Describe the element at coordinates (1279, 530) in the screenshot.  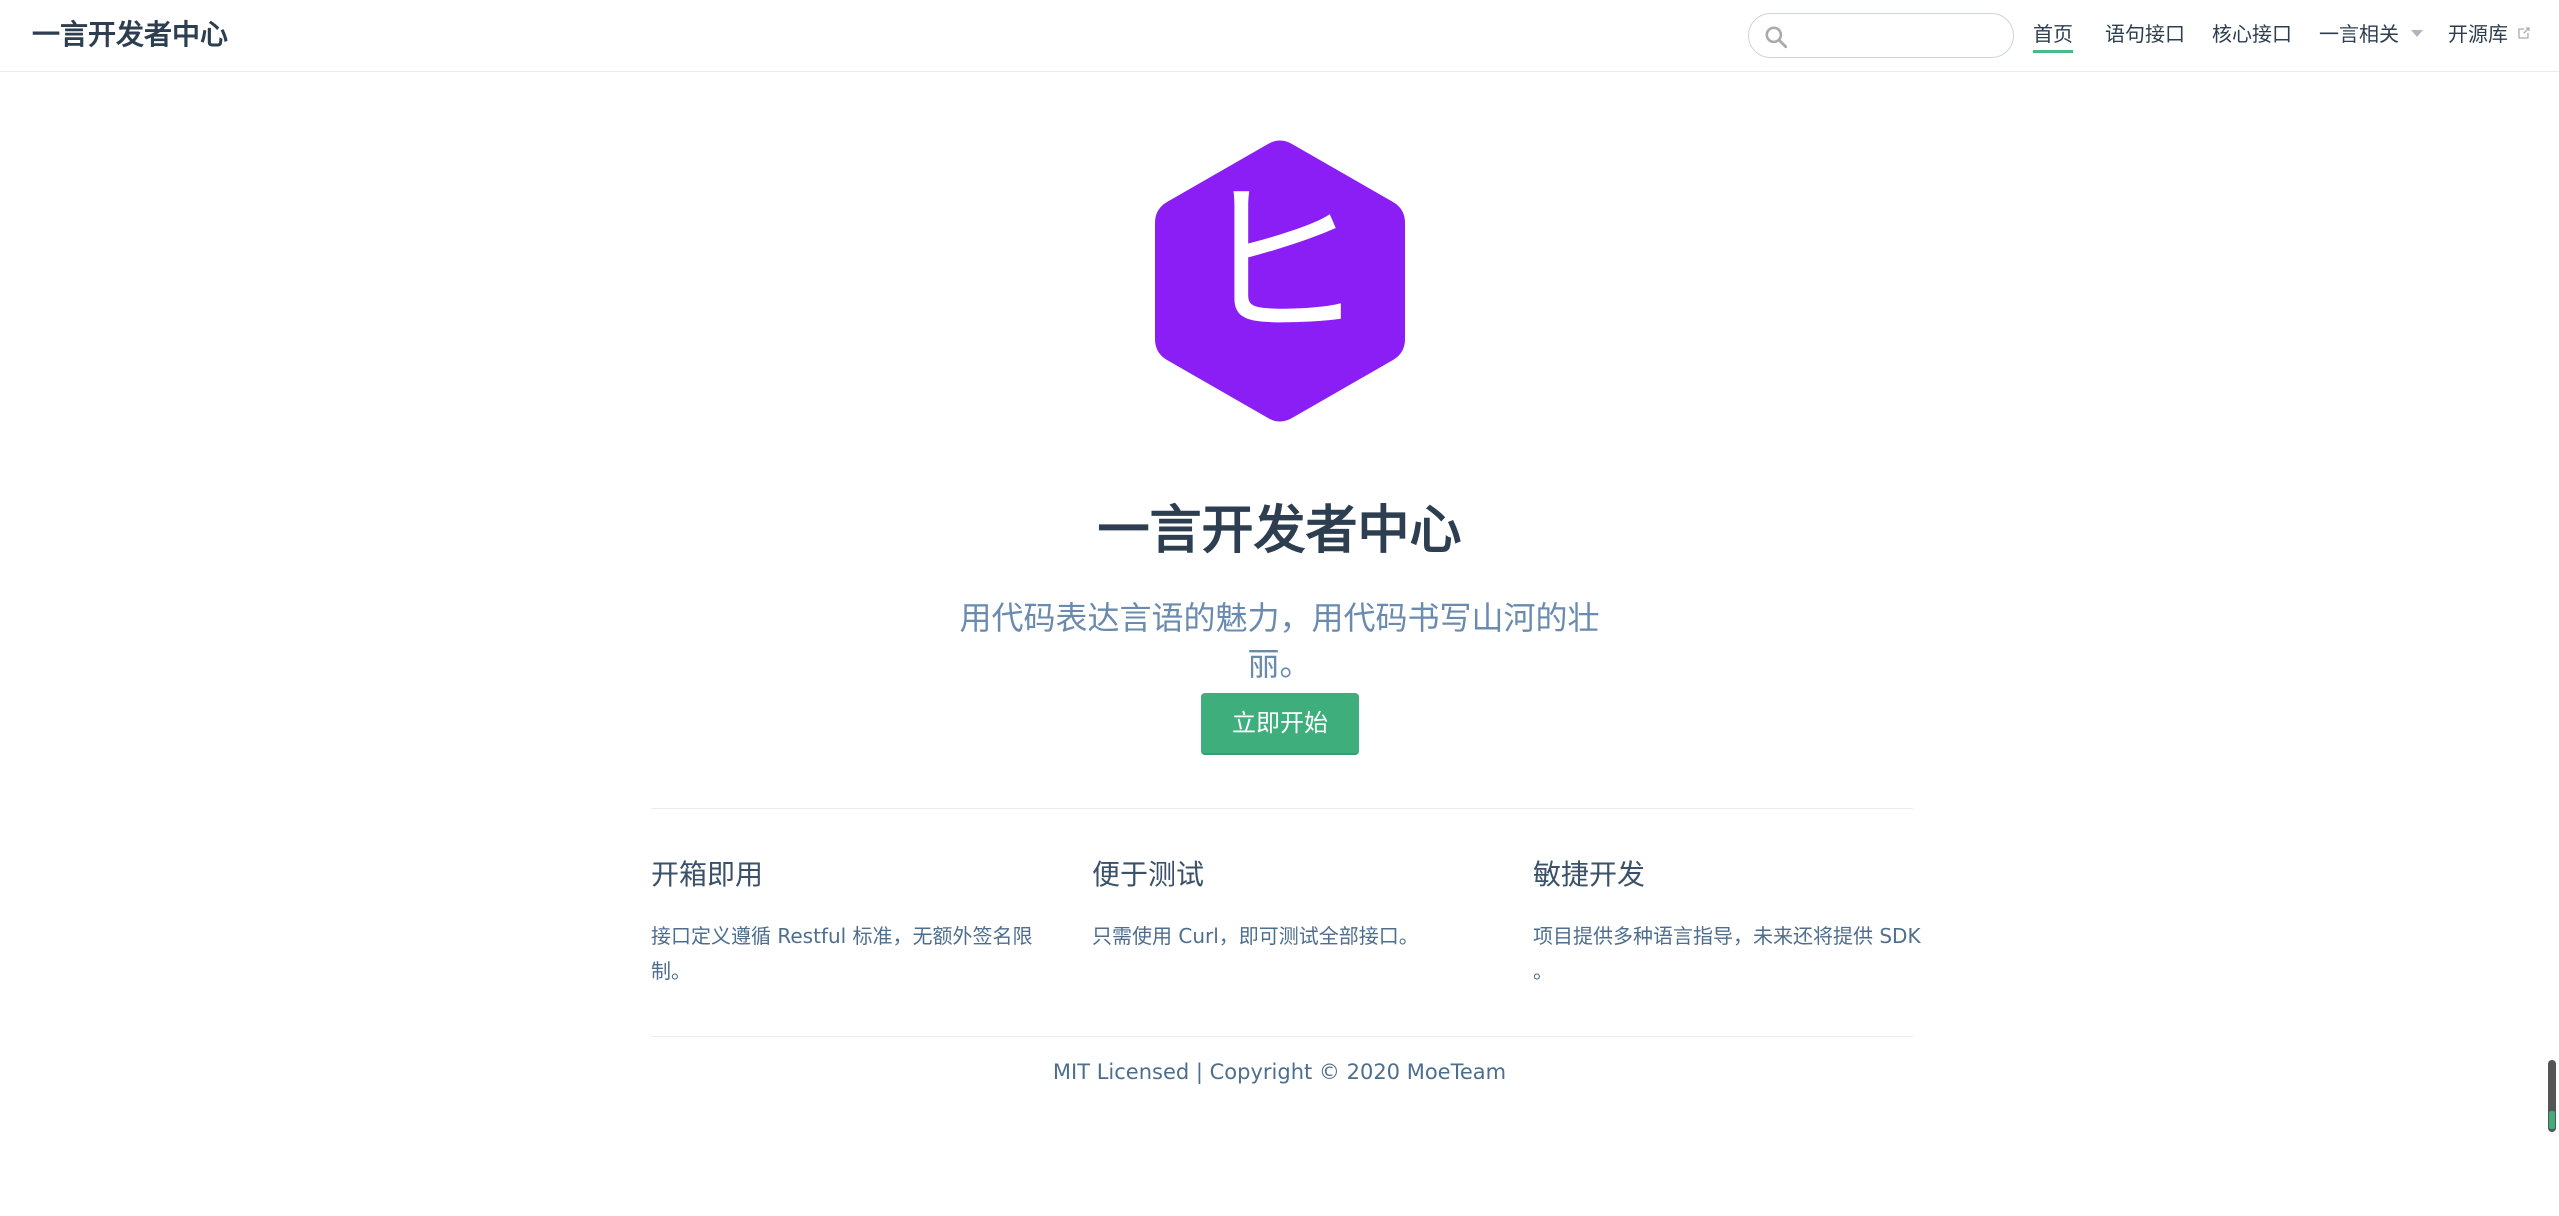
I see `hero-title: 一言开发者中心` at that location.